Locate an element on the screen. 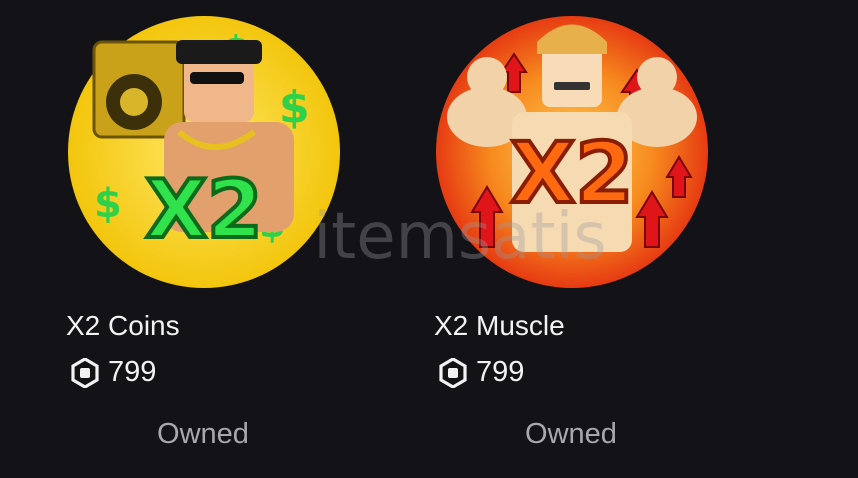 Image resolution: width=858 pixels, height=478 pixels. item-name: X2 Muscle is located at coordinates (499, 325).